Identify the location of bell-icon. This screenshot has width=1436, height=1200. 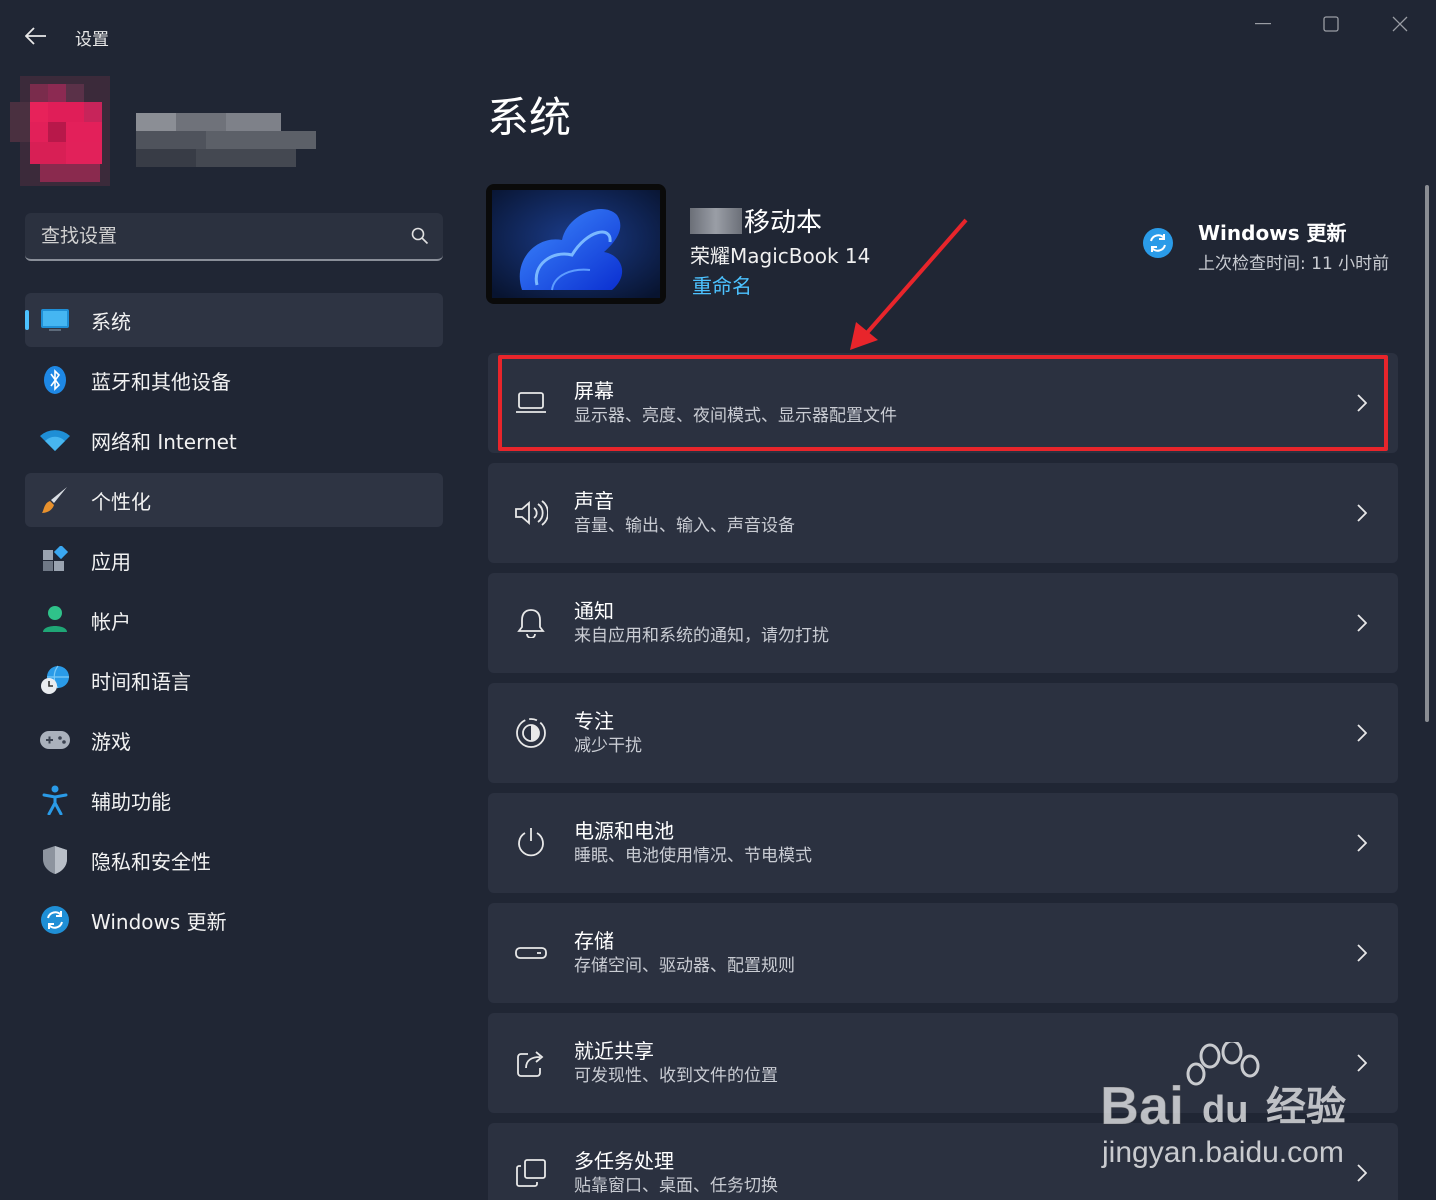
(531, 623).